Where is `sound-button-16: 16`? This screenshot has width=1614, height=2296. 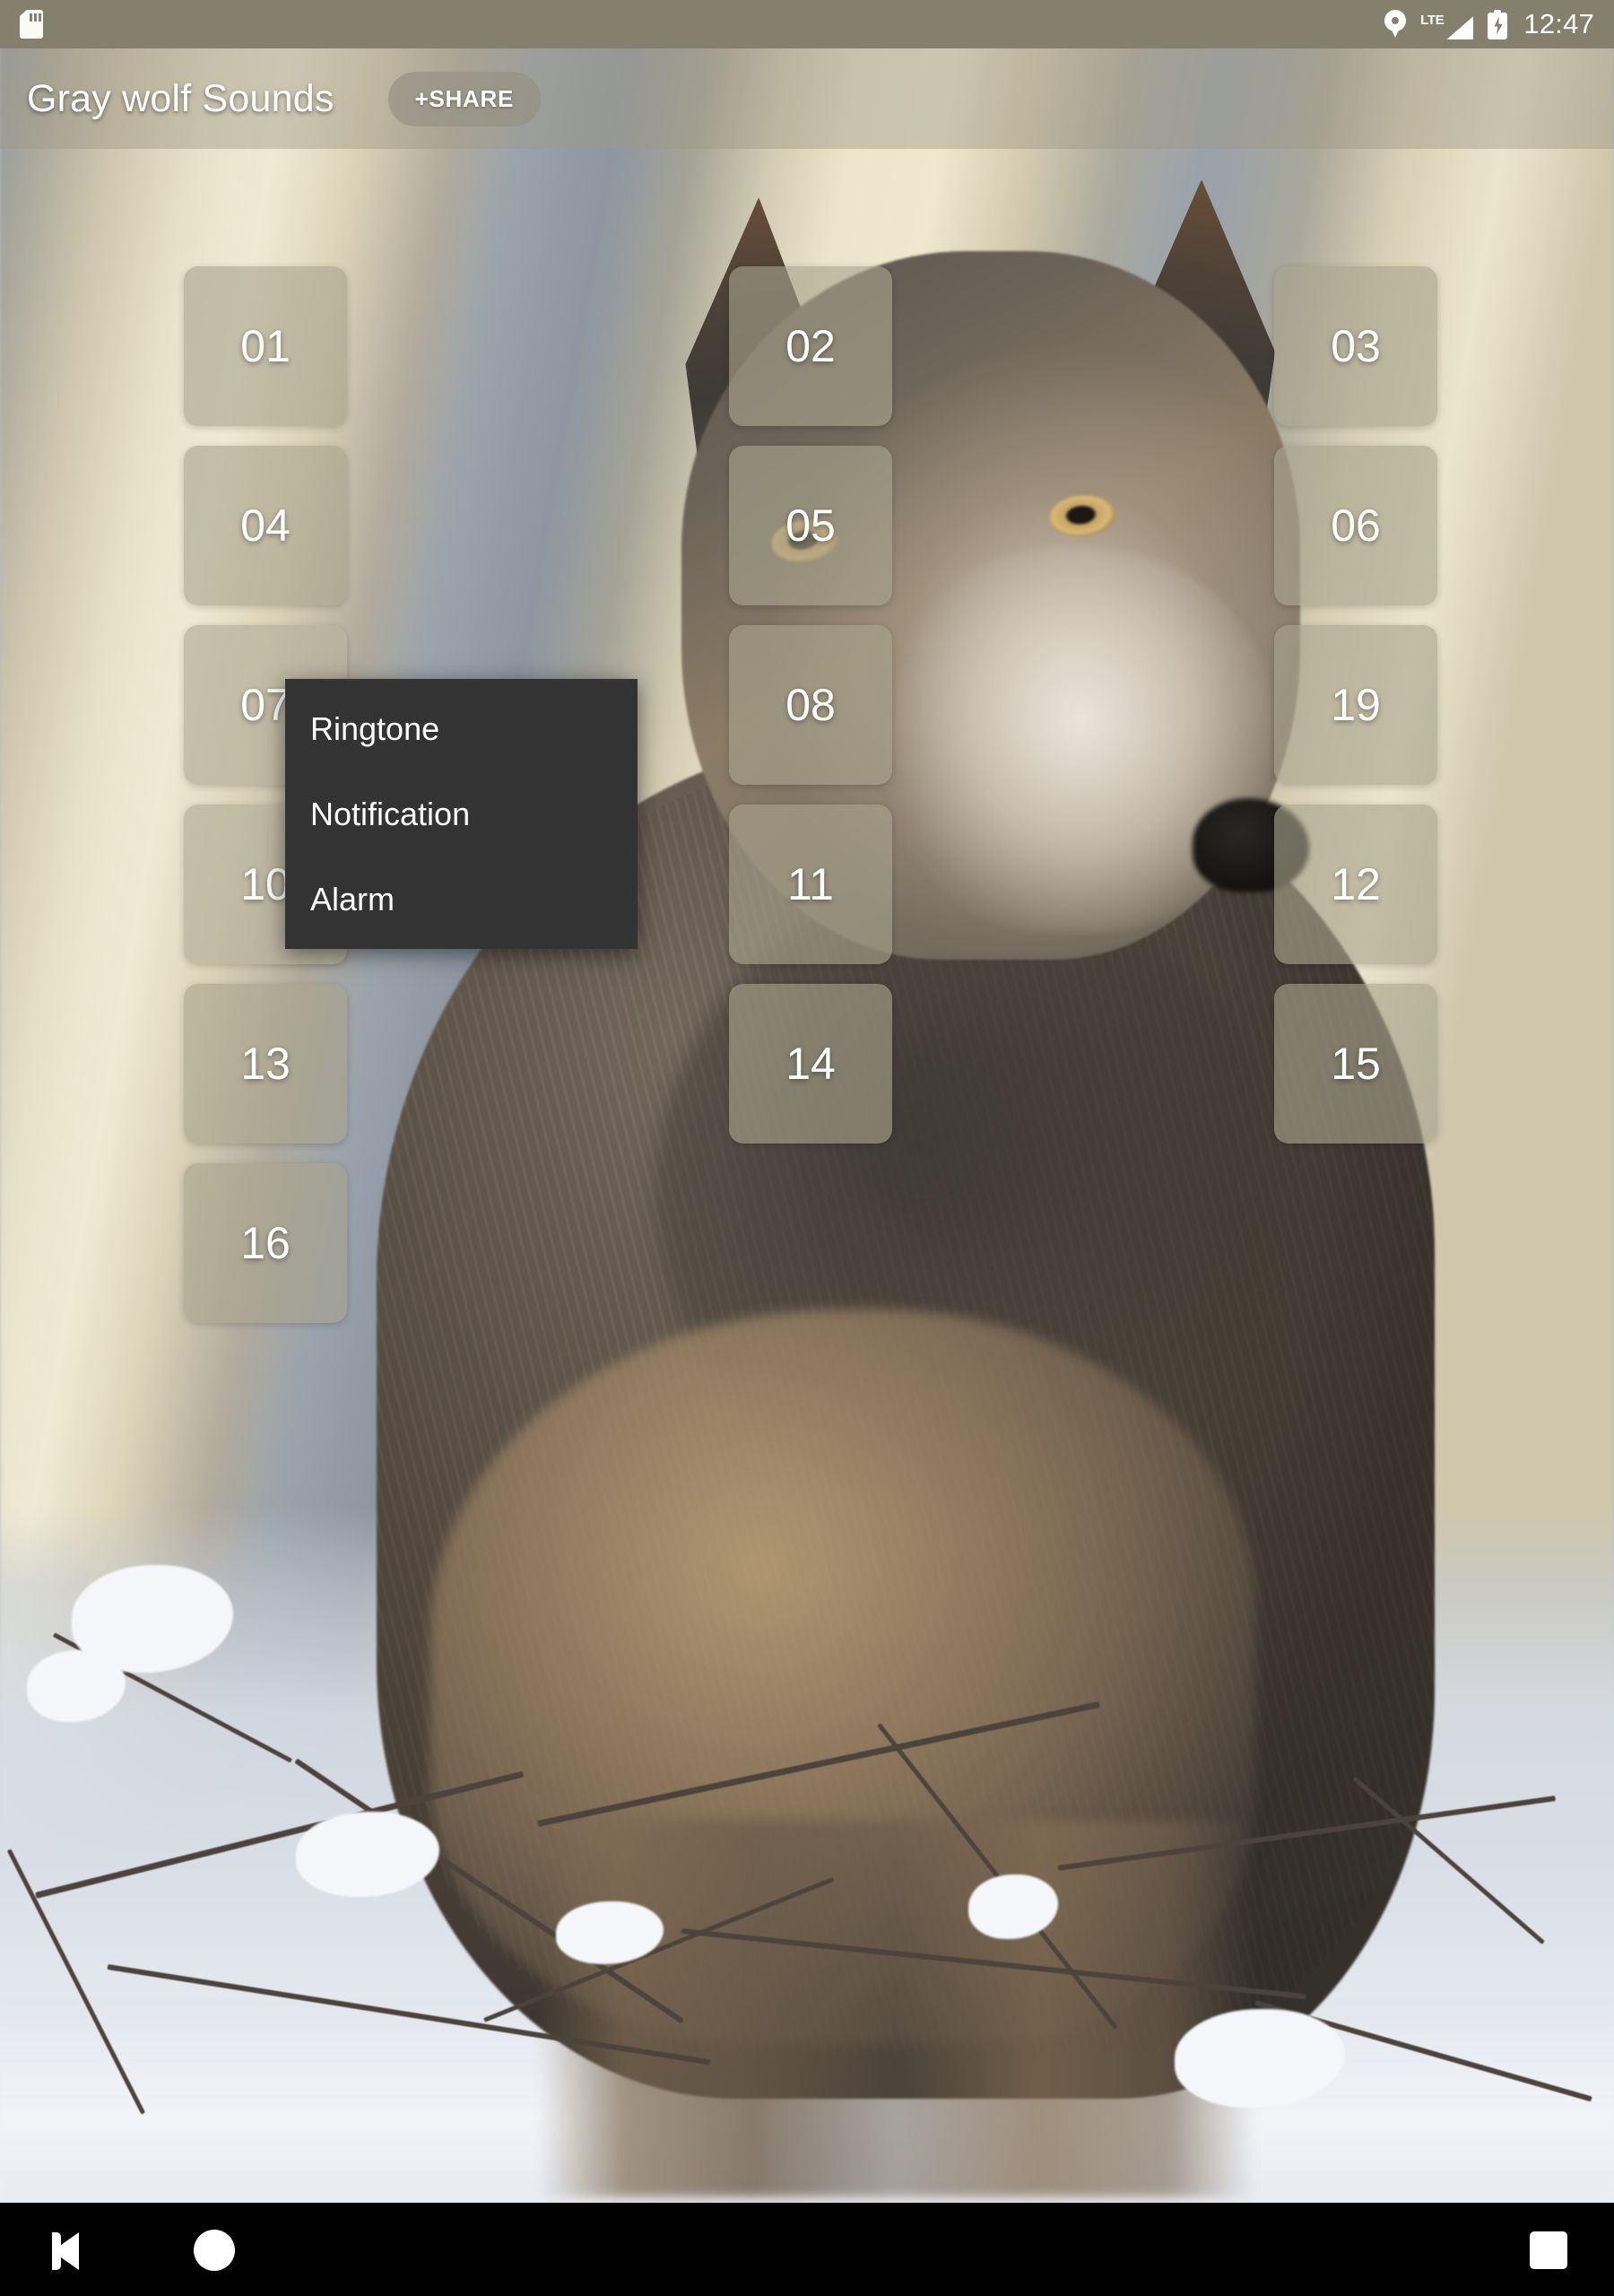 sound-button-16: 16 is located at coordinates (265, 1243).